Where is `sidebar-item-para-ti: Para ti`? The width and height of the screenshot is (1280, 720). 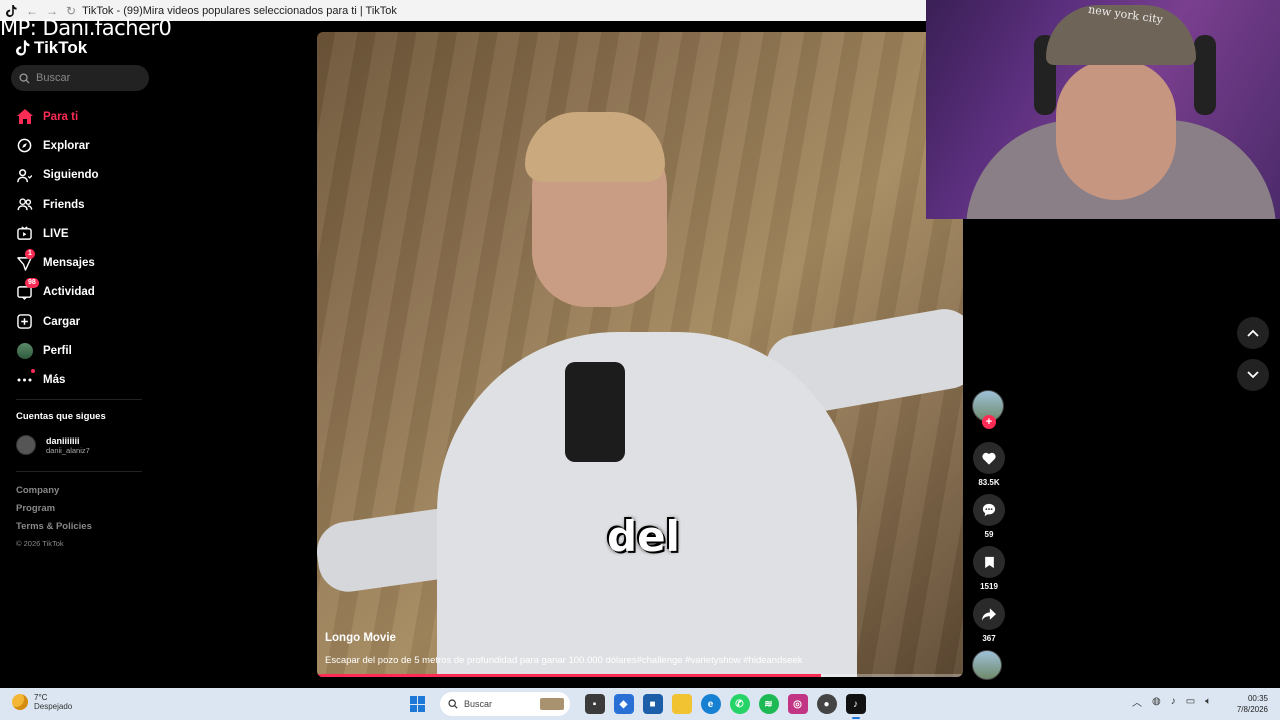 sidebar-item-para-ti: Para ti is located at coordinates (86, 116).